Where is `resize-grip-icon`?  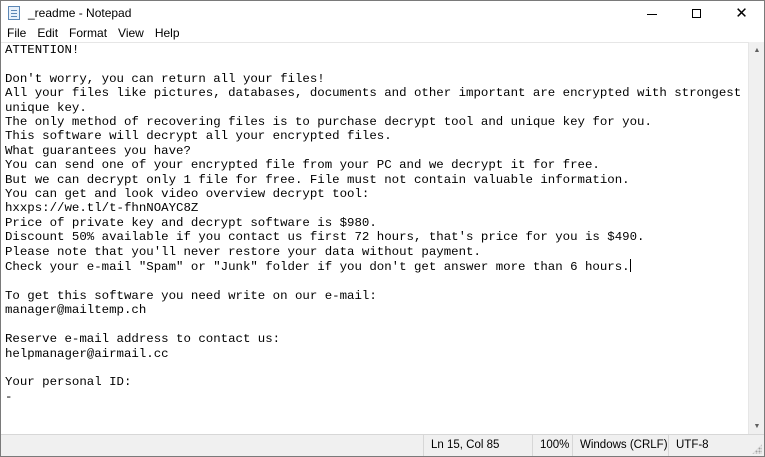 resize-grip-icon is located at coordinates (757, 449).